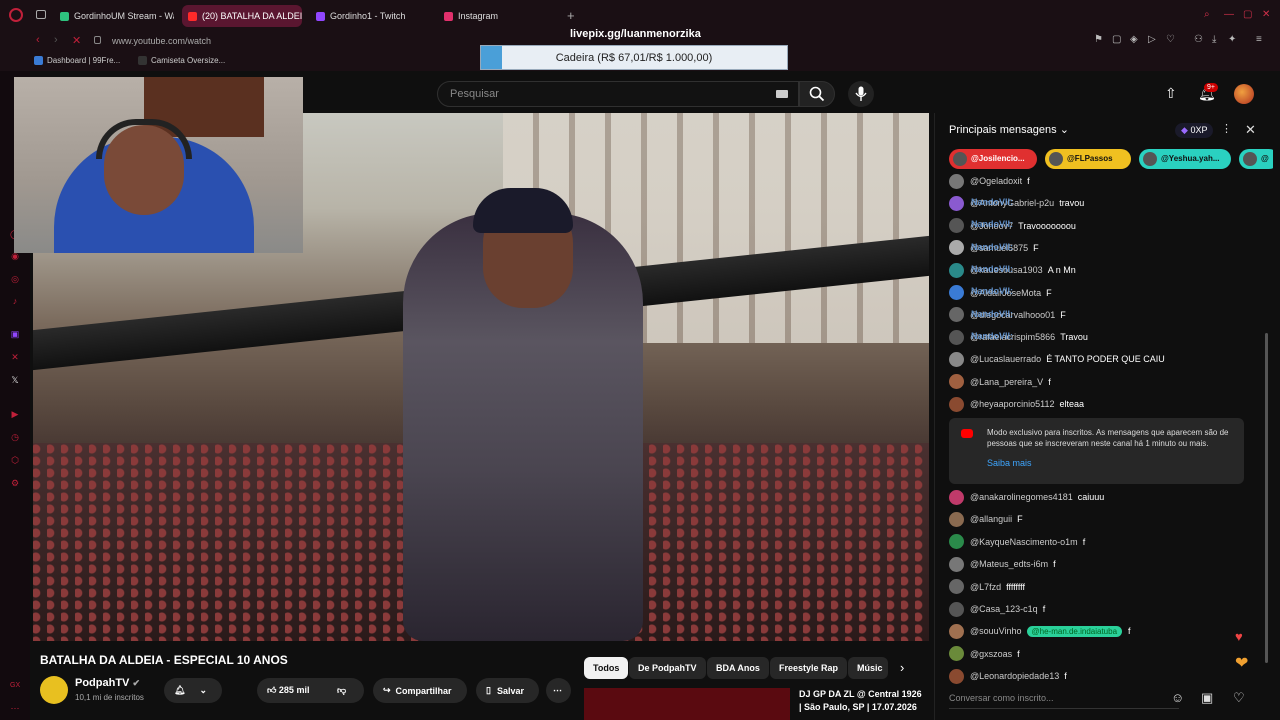 Image resolution: width=1280 pixels, height=720 pixels. What do you see at coordinates (1247, 14) in the screenshot?
I see `maximize-icon: ▢` at bounding box center [1247, 14].